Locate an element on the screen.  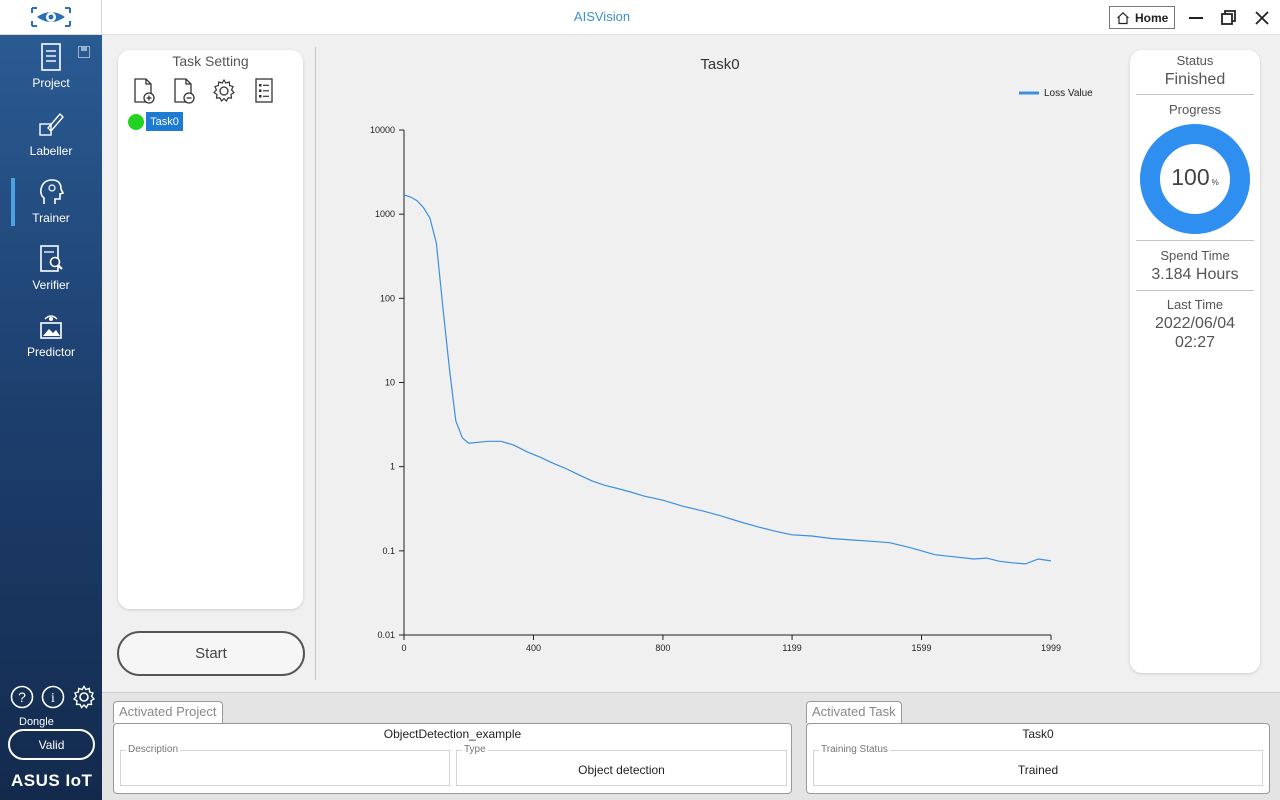
training-status-value: Trained is located at coordinates (1038, 770).